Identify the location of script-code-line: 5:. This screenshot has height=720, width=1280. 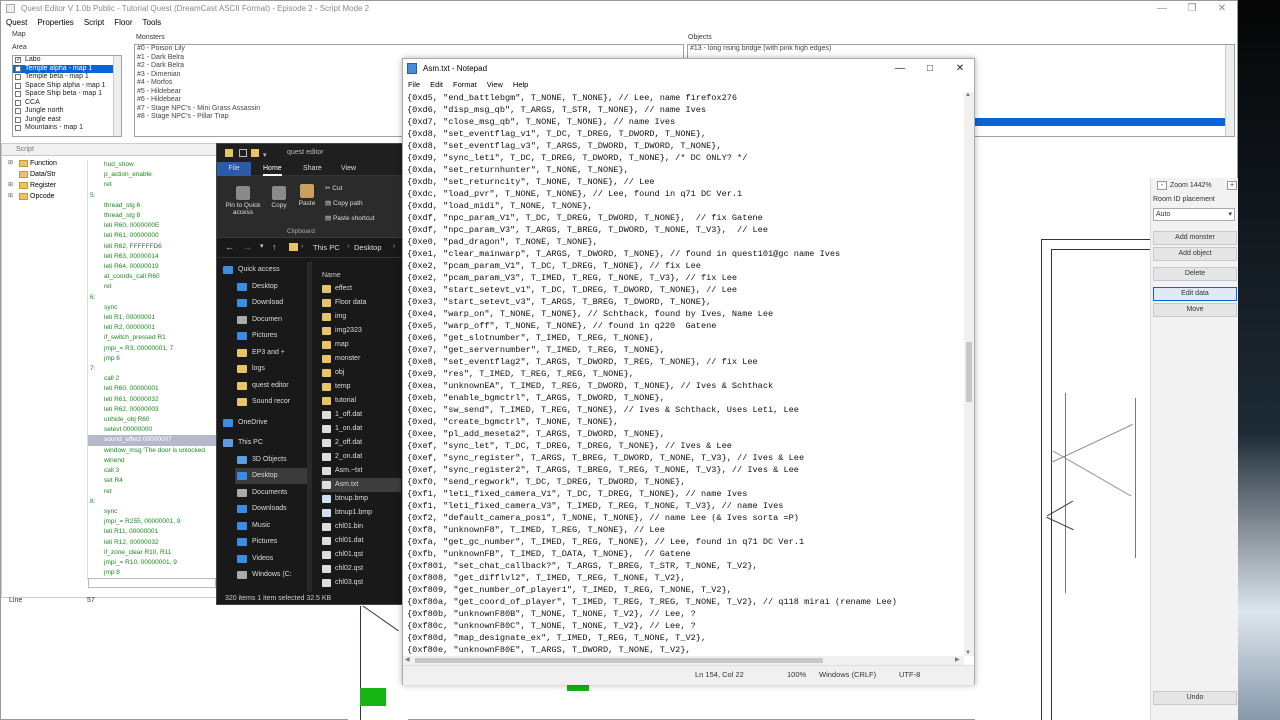
(153, 196).